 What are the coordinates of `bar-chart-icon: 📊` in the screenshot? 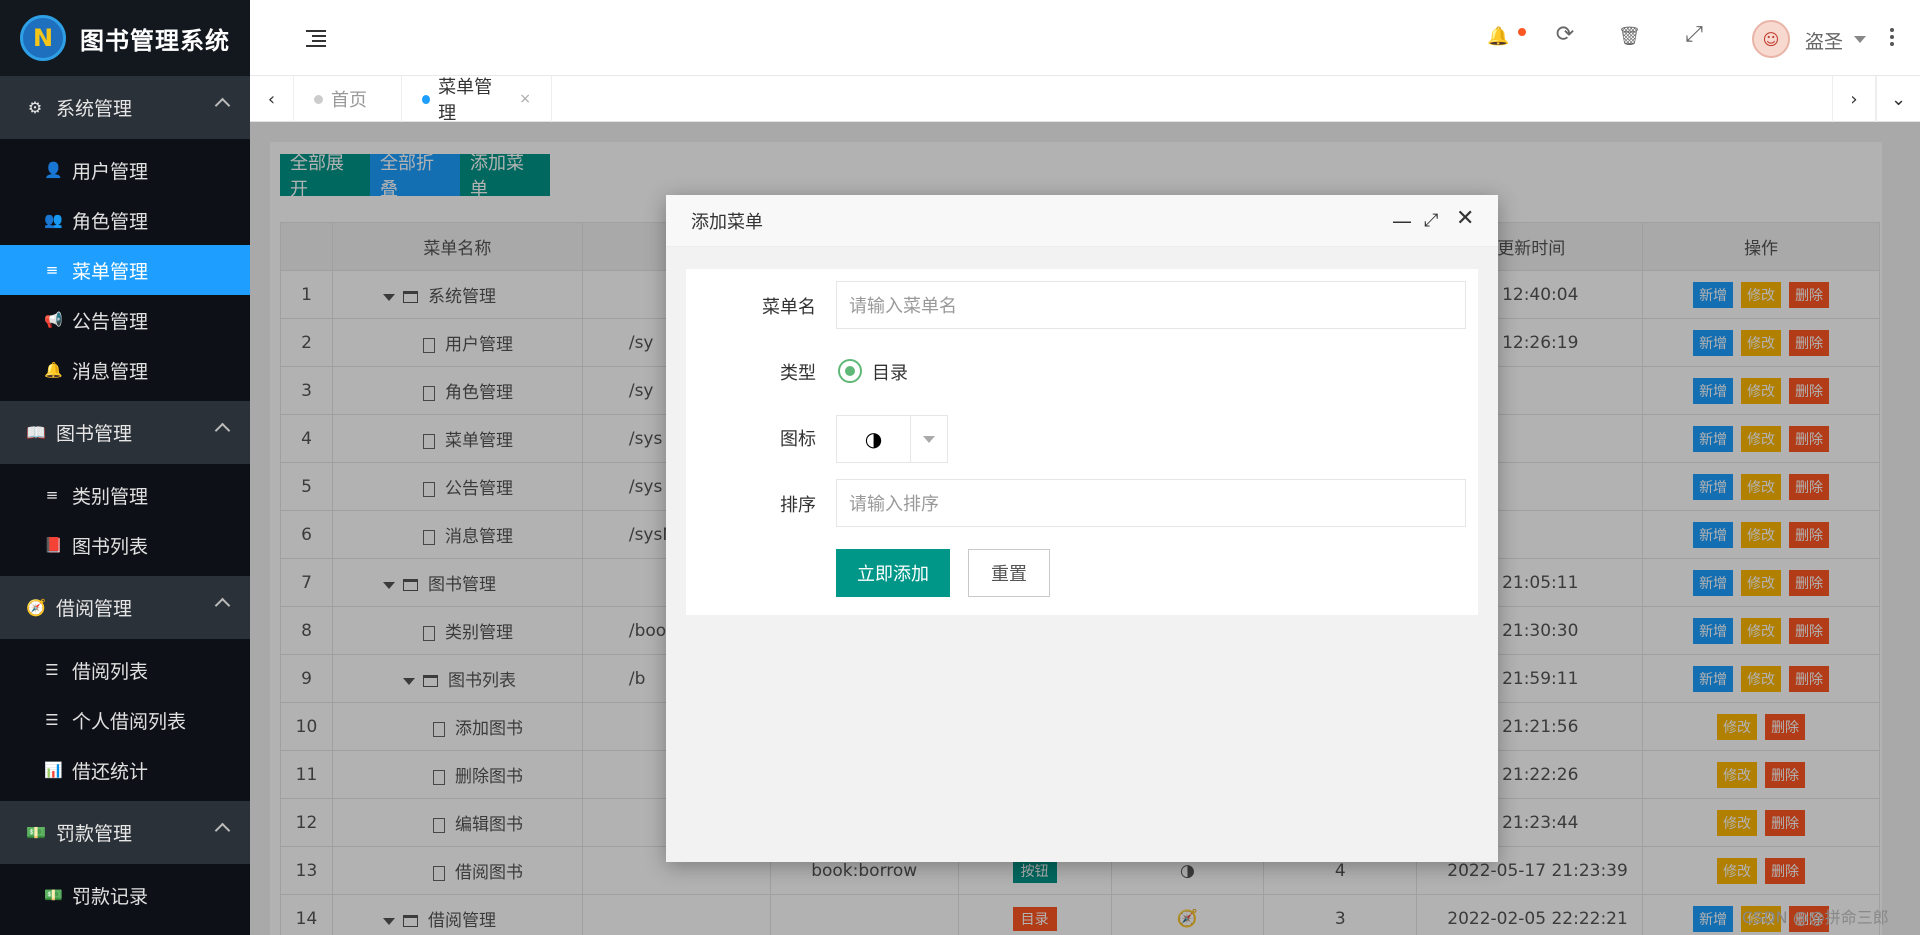 It's located at (53, 770).